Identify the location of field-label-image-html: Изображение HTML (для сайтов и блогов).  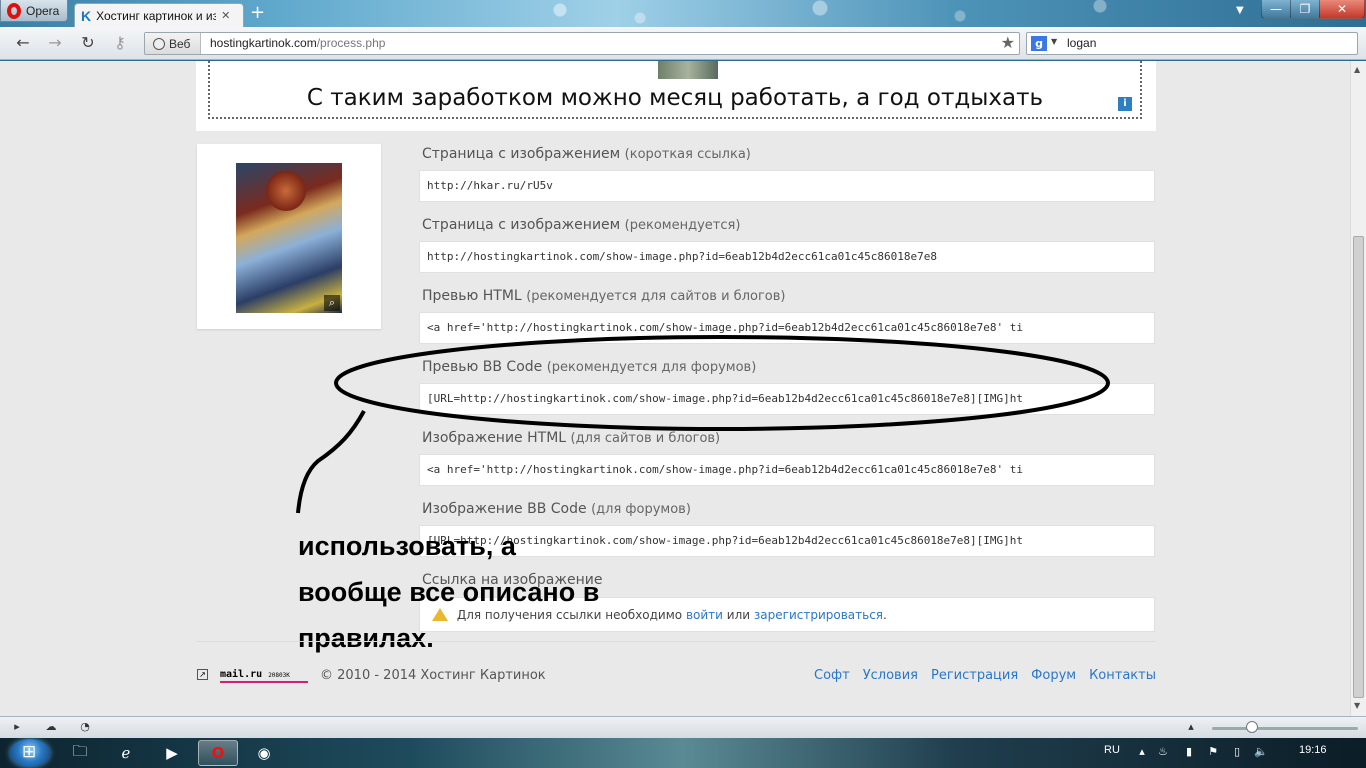
(571, 438).